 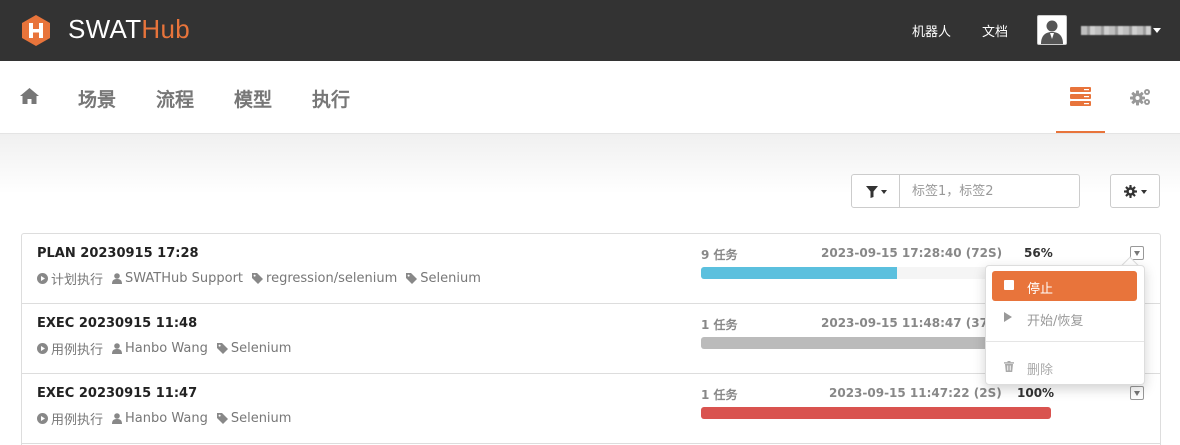 I want to click on execution-title: PLAN 20230915 17:28, so click(x=118, y=253).